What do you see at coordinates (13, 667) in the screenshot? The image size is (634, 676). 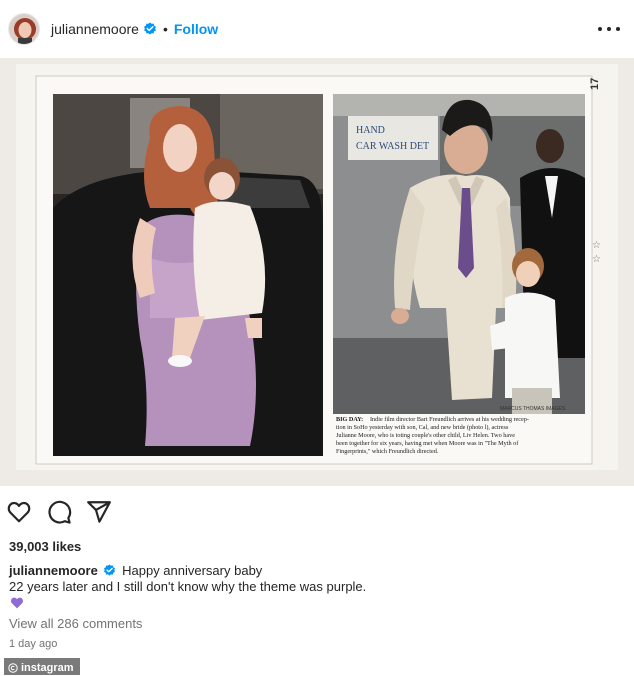 I see `copyright-icon` at bounding box center [13, 667].